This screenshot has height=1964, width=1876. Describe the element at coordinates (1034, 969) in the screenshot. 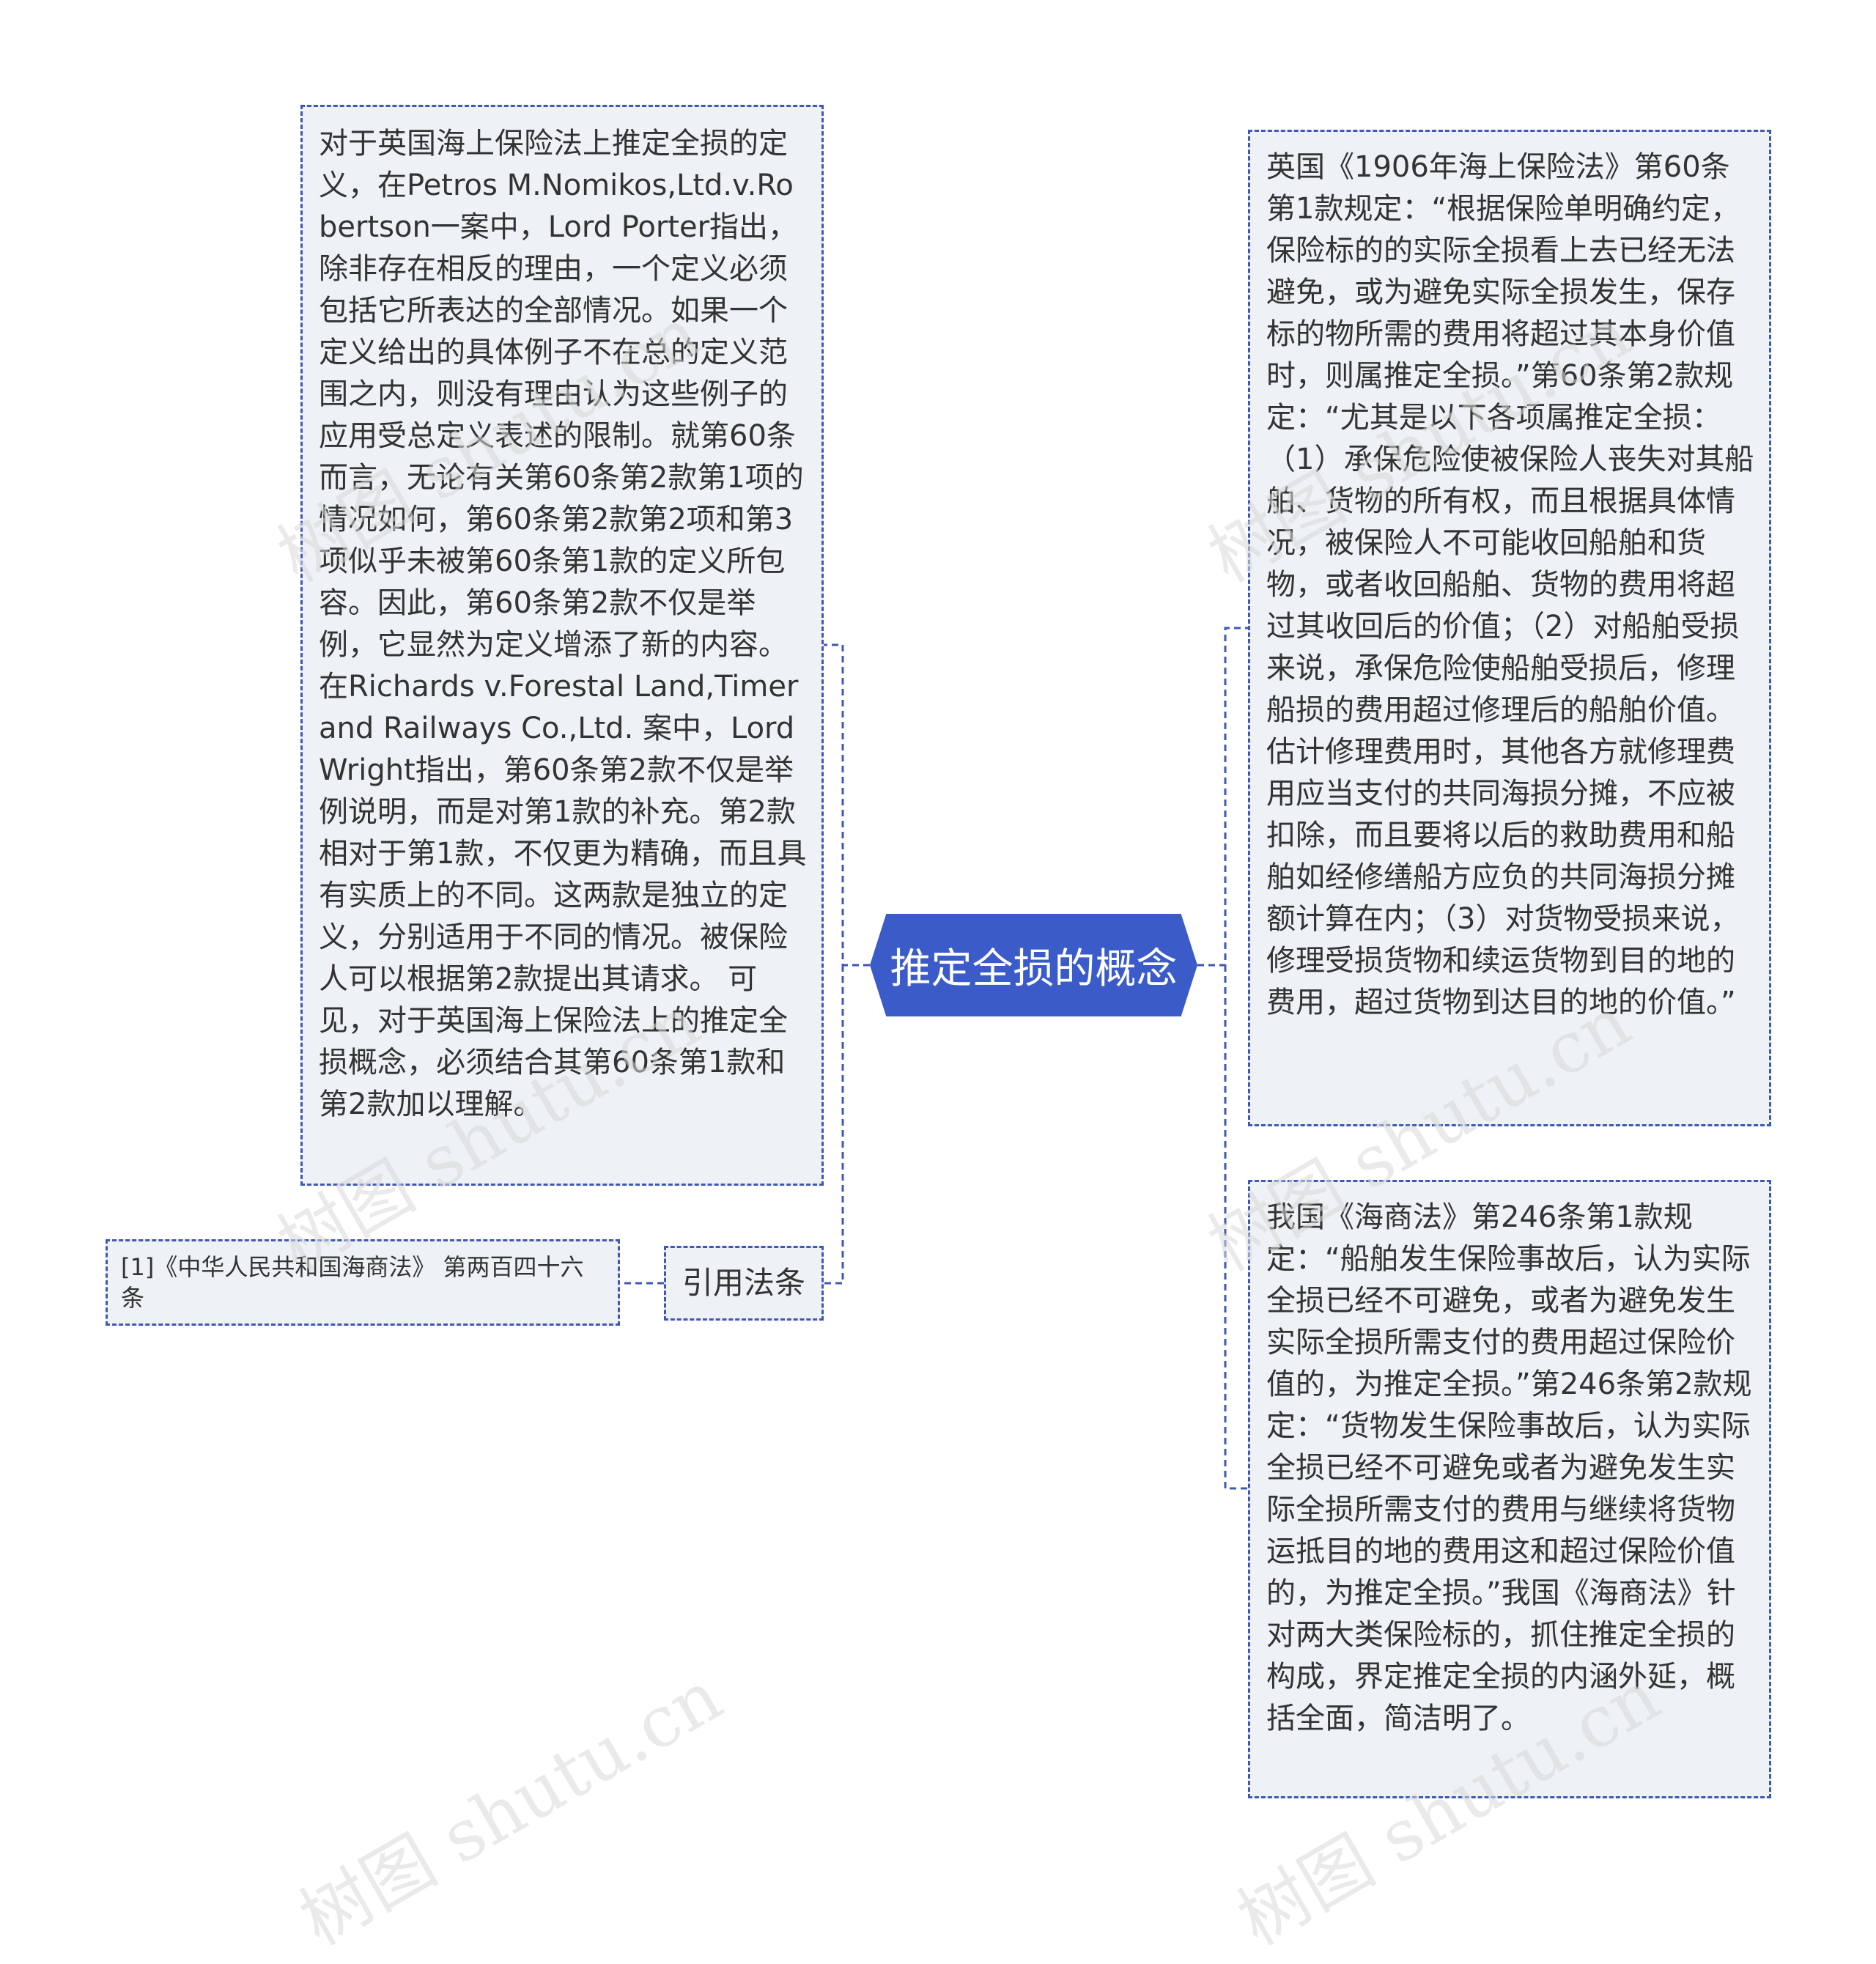

I see `root-topic-label: 推定全损的概念` at that location.